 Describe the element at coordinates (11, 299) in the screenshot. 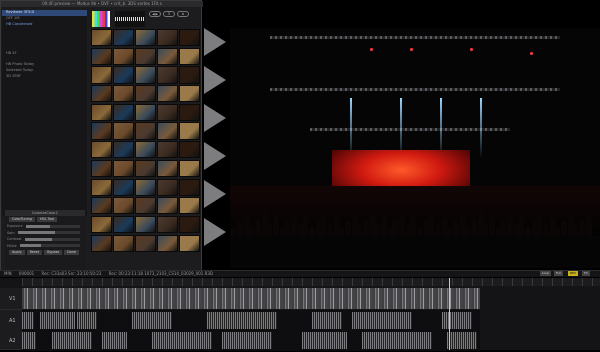

I see `track-header-v1: V1` at that location.